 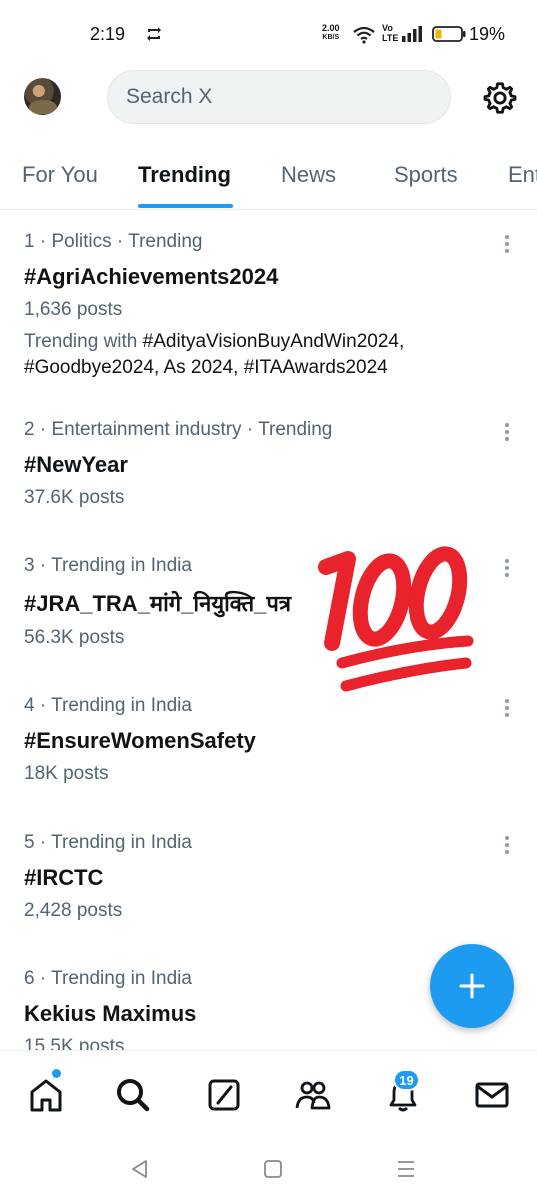 I want to click on search-placeholder: Search X, so click(x=169, y=96).